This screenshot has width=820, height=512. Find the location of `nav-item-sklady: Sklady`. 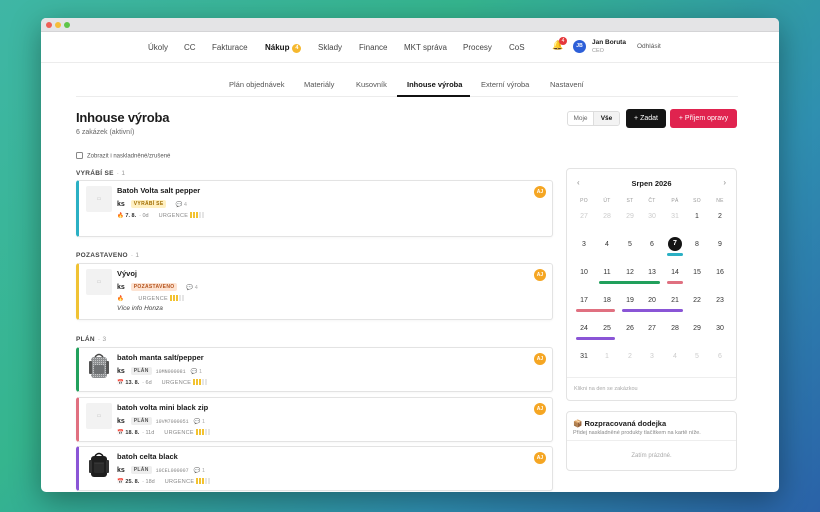

nav-item-sklady: Sklady is located at coordinates (330, 47).